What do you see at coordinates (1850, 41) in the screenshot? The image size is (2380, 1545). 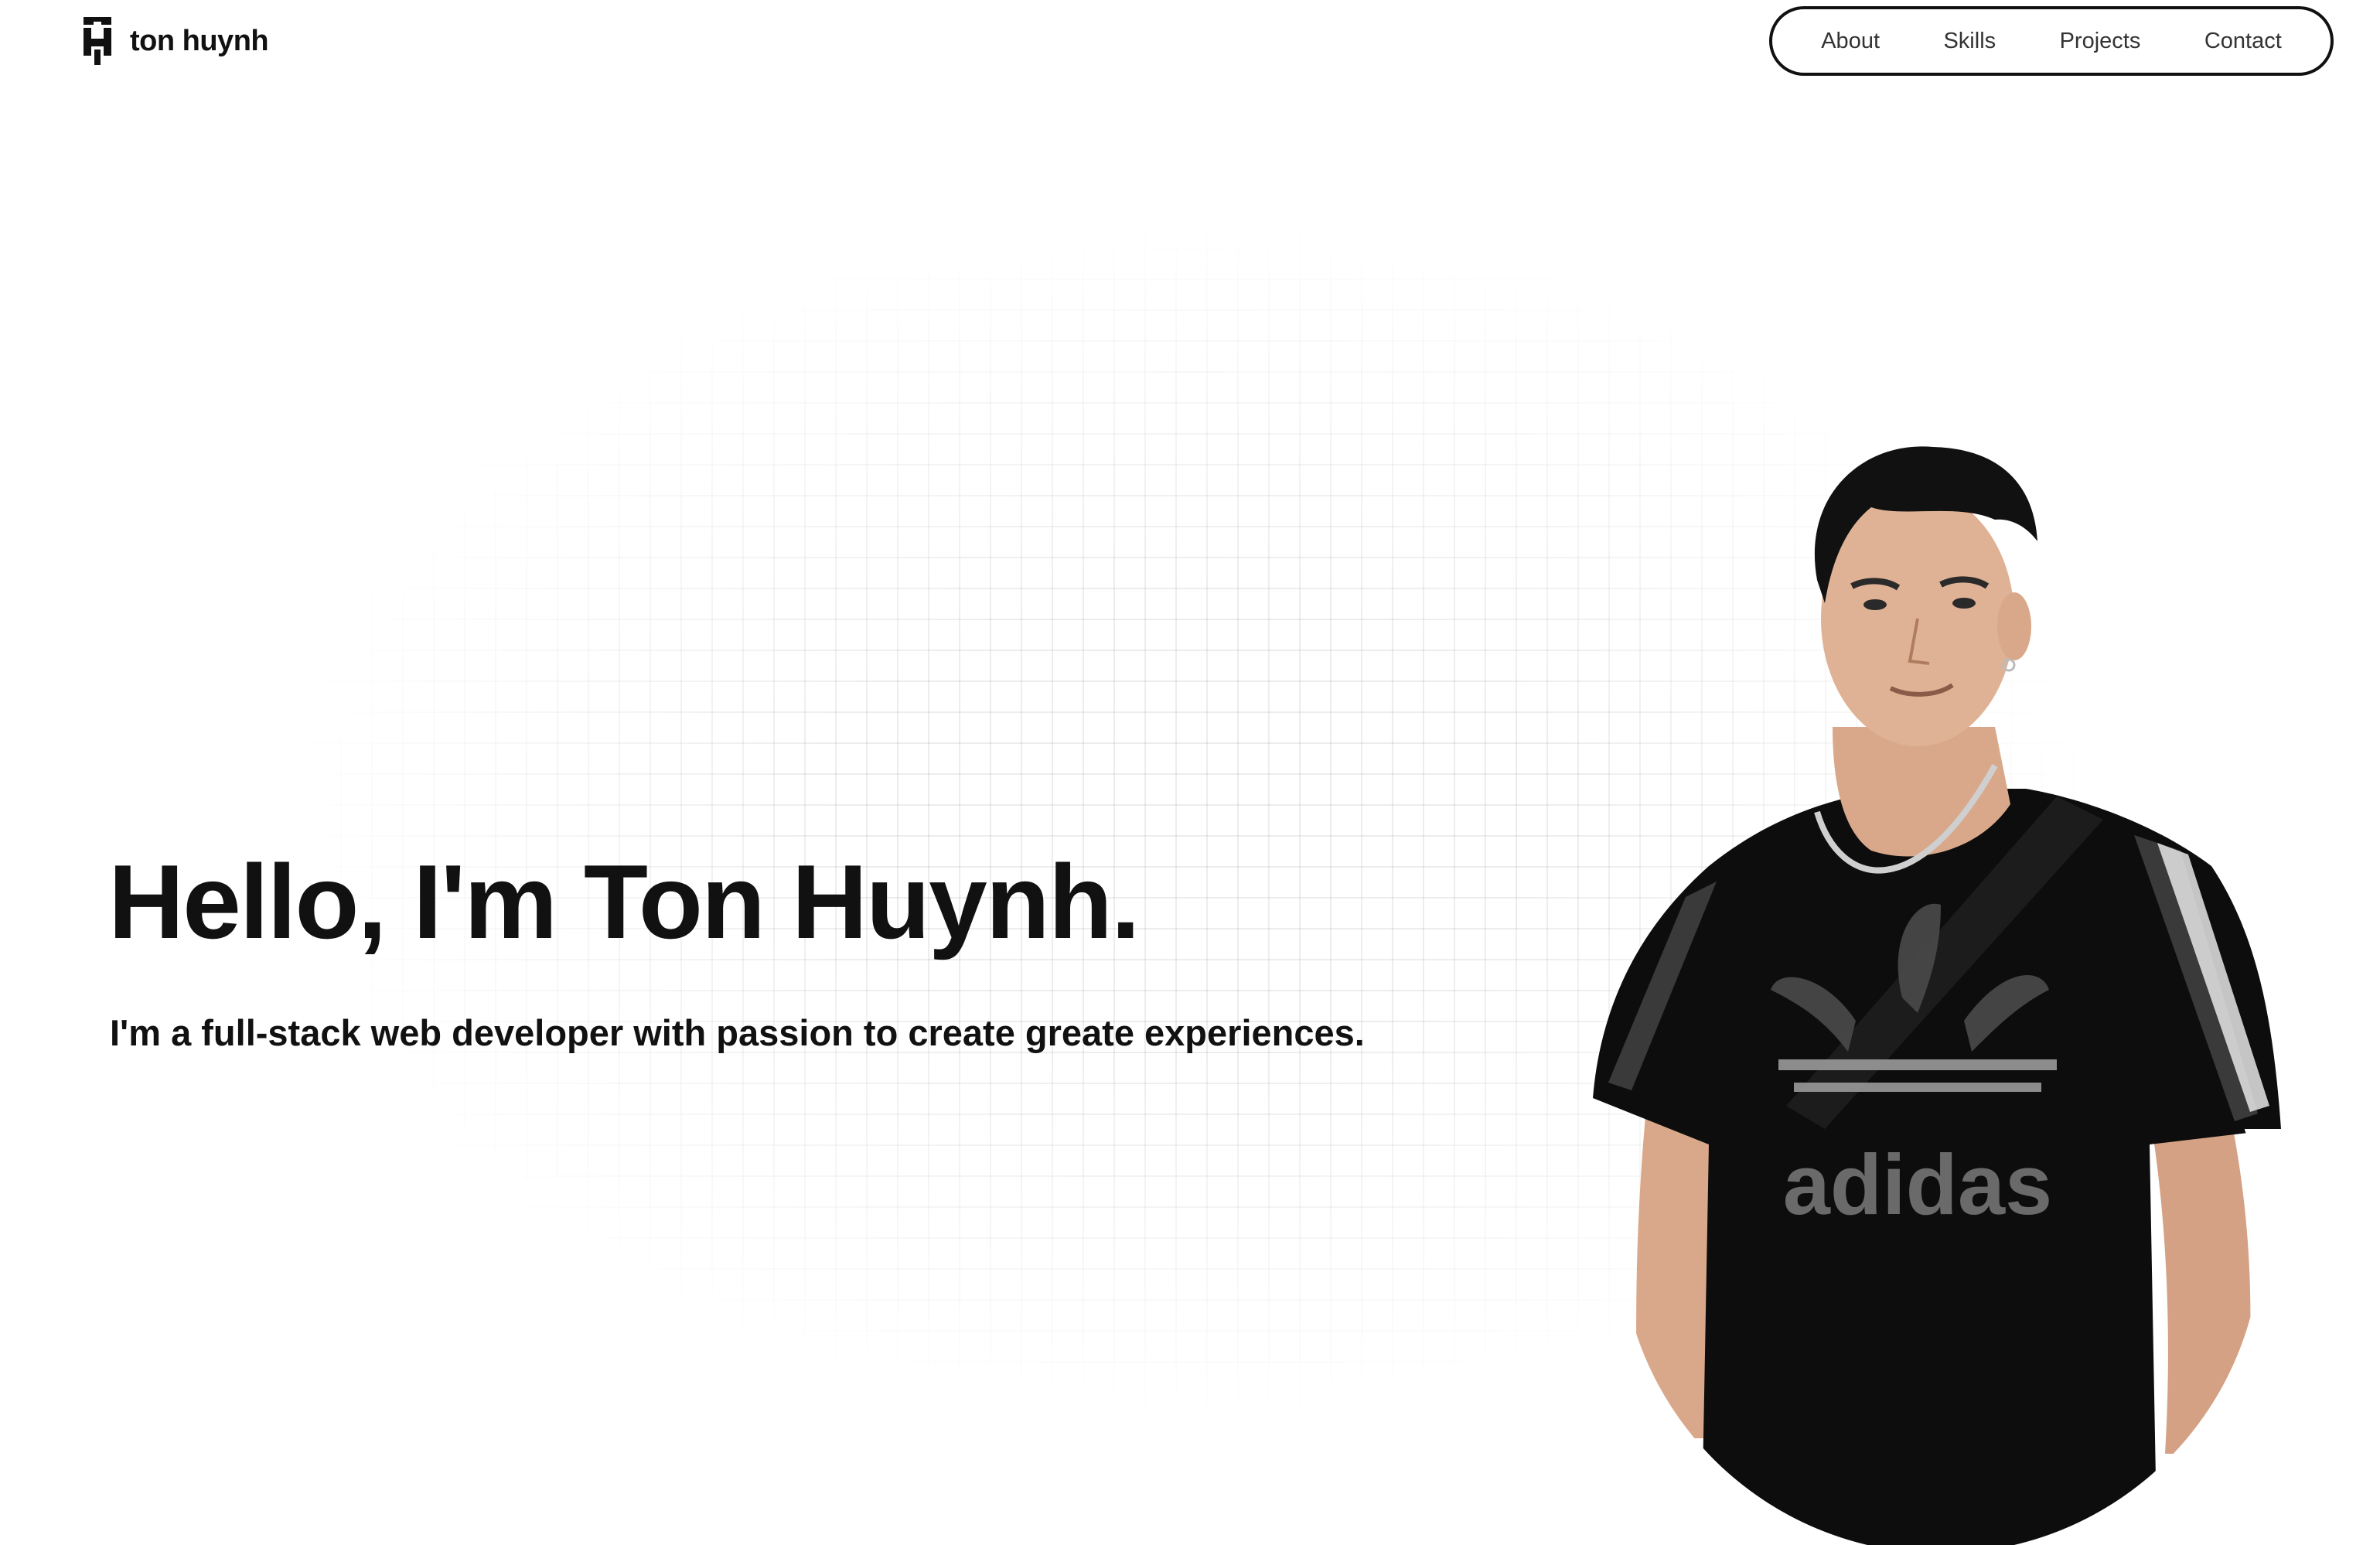 I see `nav-item-about: About` at bounding box center [1850, 41].